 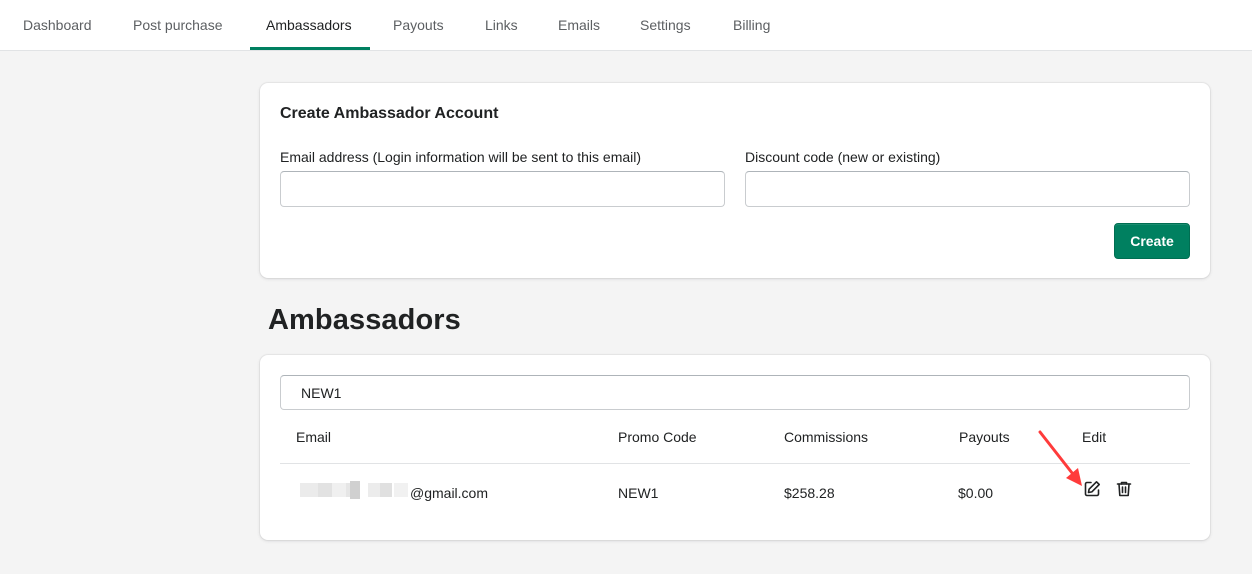 What do you see at coordinates (826, 437) in the screenshot?
I see `column-header-commissions: Commissions` at bounding box center [826, 437].